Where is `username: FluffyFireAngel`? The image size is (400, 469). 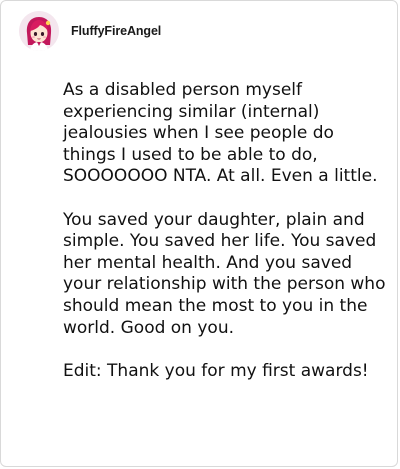
username: FluffyFireAngel is located at coordinates (116, 31).